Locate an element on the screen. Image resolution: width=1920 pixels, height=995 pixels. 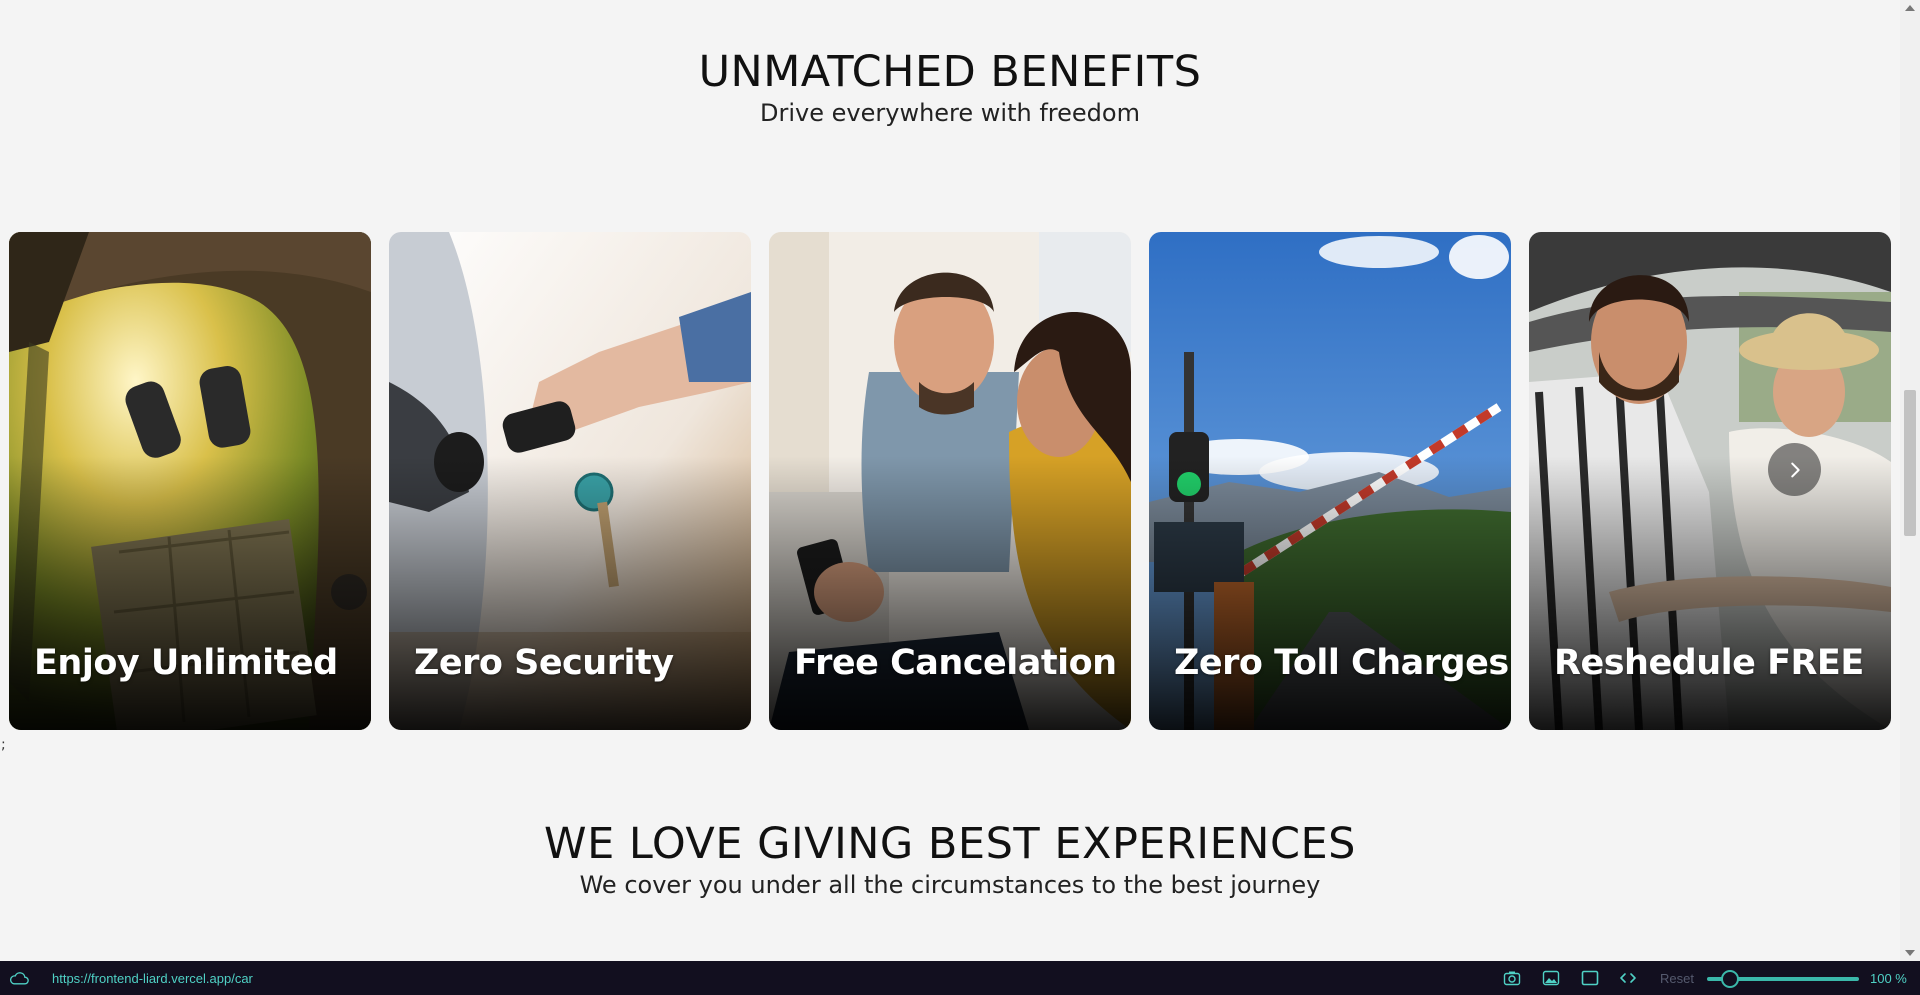
chevron-right-icon is located at coordinates (1795, 469).